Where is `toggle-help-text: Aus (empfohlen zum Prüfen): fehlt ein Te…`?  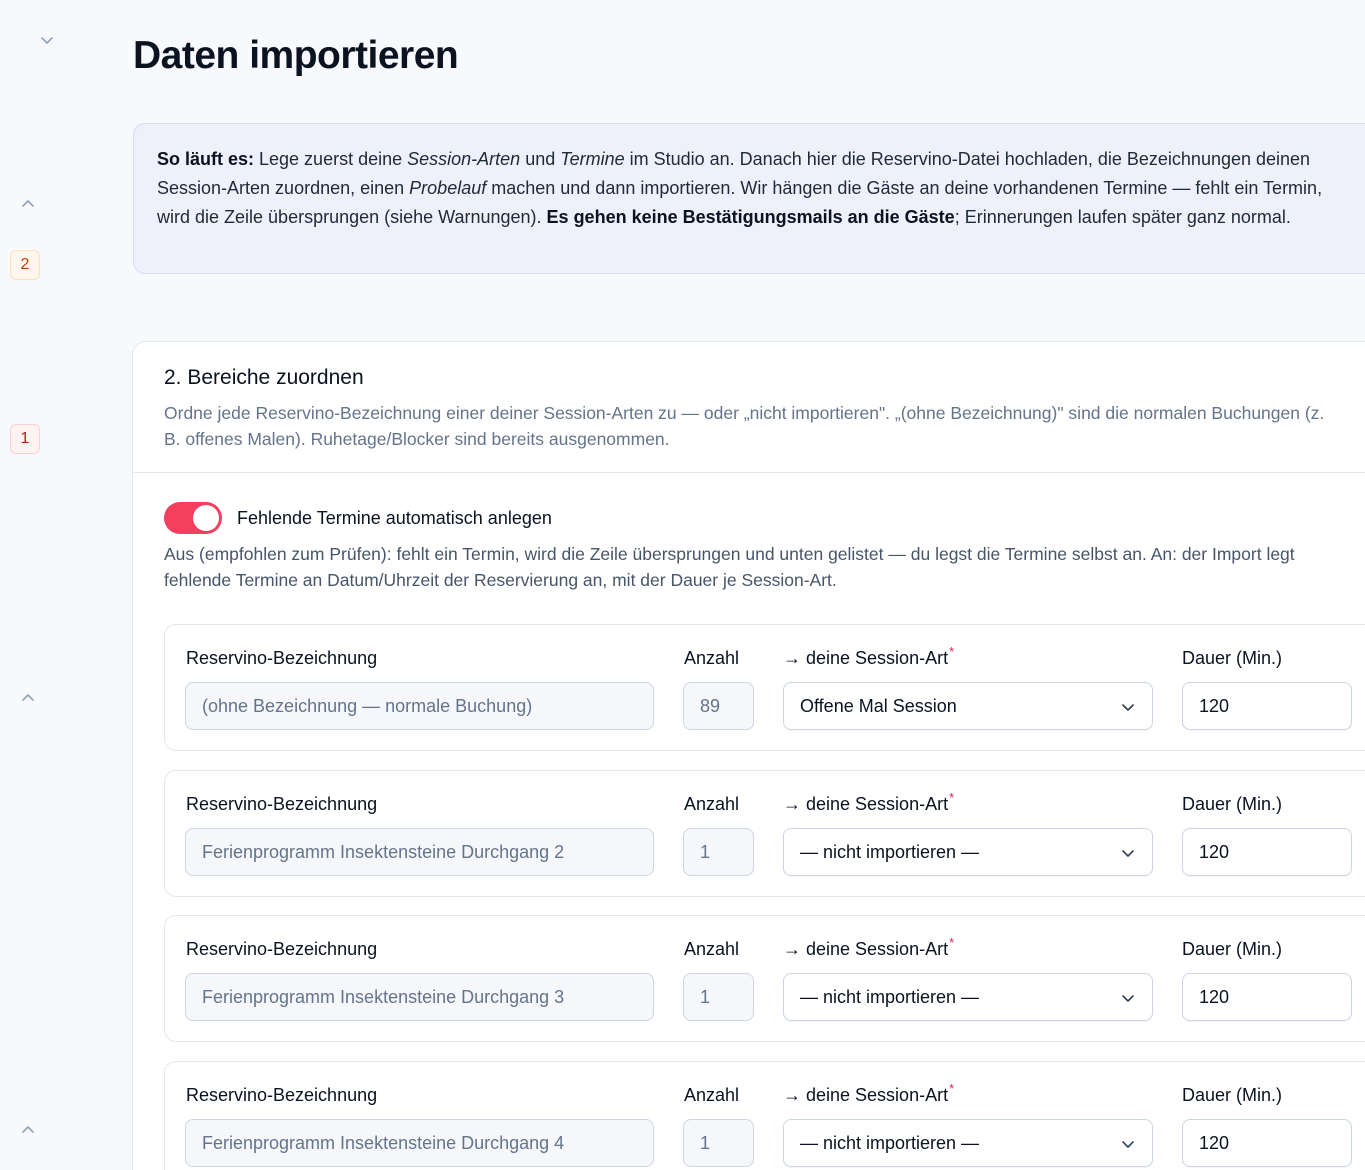
toggle-help-text: Aus (empfohlen zum Prüfen): fehlt ein Te… is located at coordinates (729, 567).